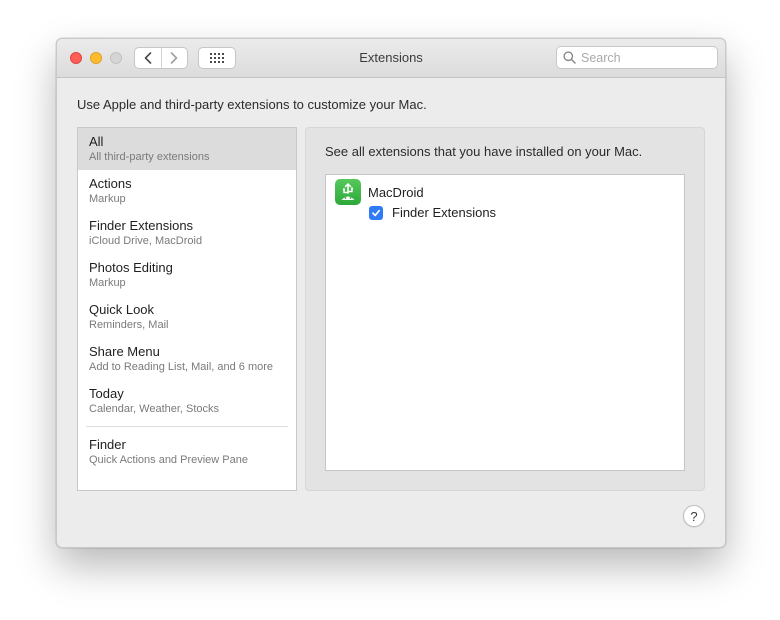  What do you see at coordinates (694, 516) in the screenshot?
I see `help-button: ?` at bounding box center [694, 516].